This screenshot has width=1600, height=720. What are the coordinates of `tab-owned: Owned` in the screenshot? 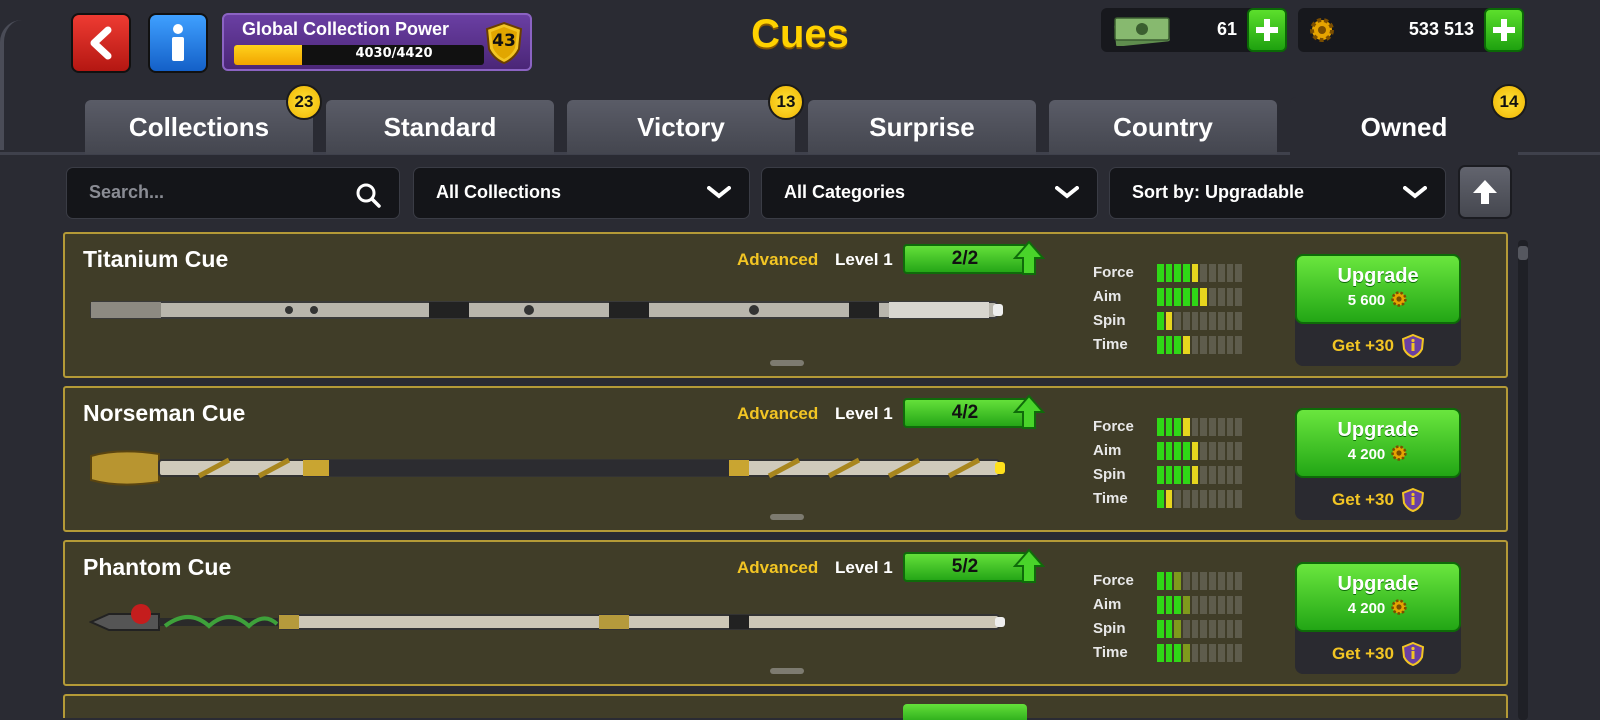 It's located at (1404, 127).